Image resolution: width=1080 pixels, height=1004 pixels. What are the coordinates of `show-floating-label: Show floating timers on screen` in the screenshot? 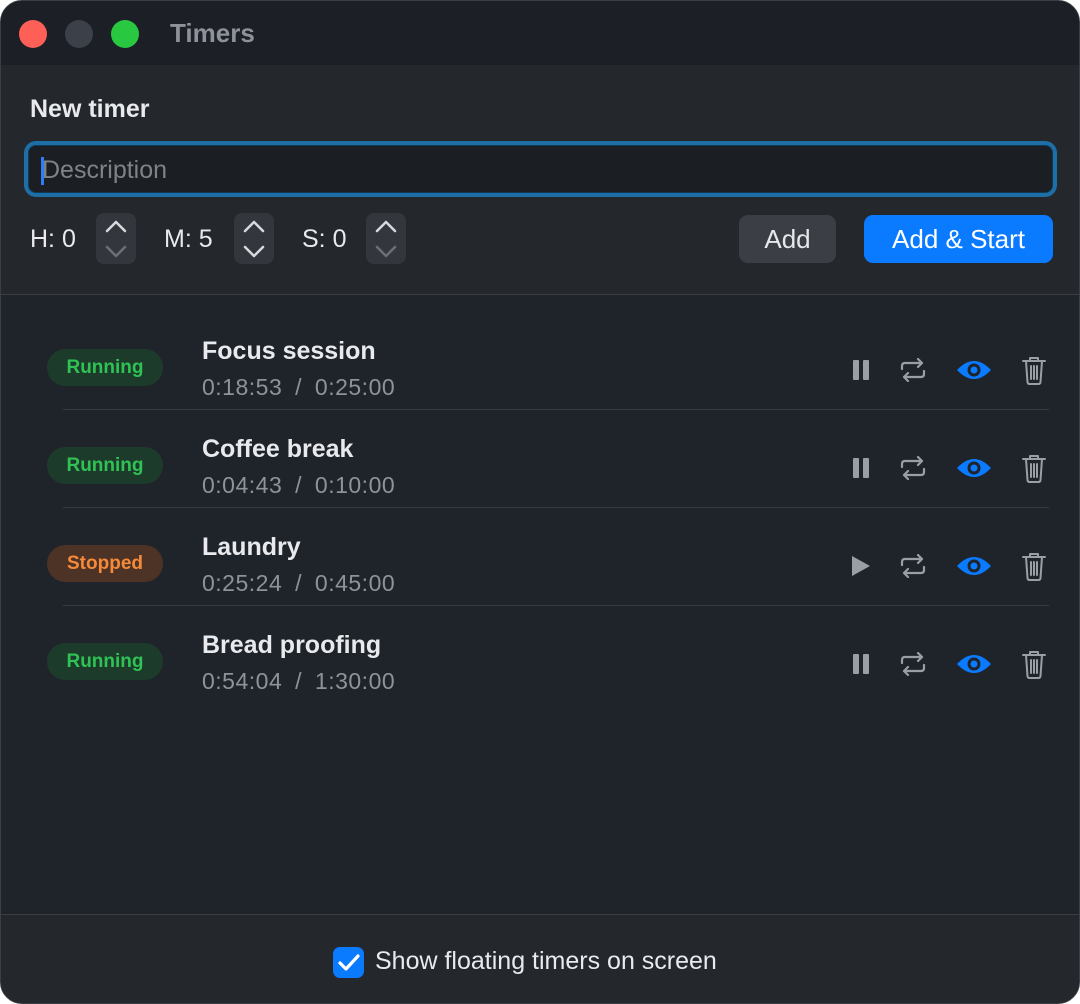 It's located at (546, 961).